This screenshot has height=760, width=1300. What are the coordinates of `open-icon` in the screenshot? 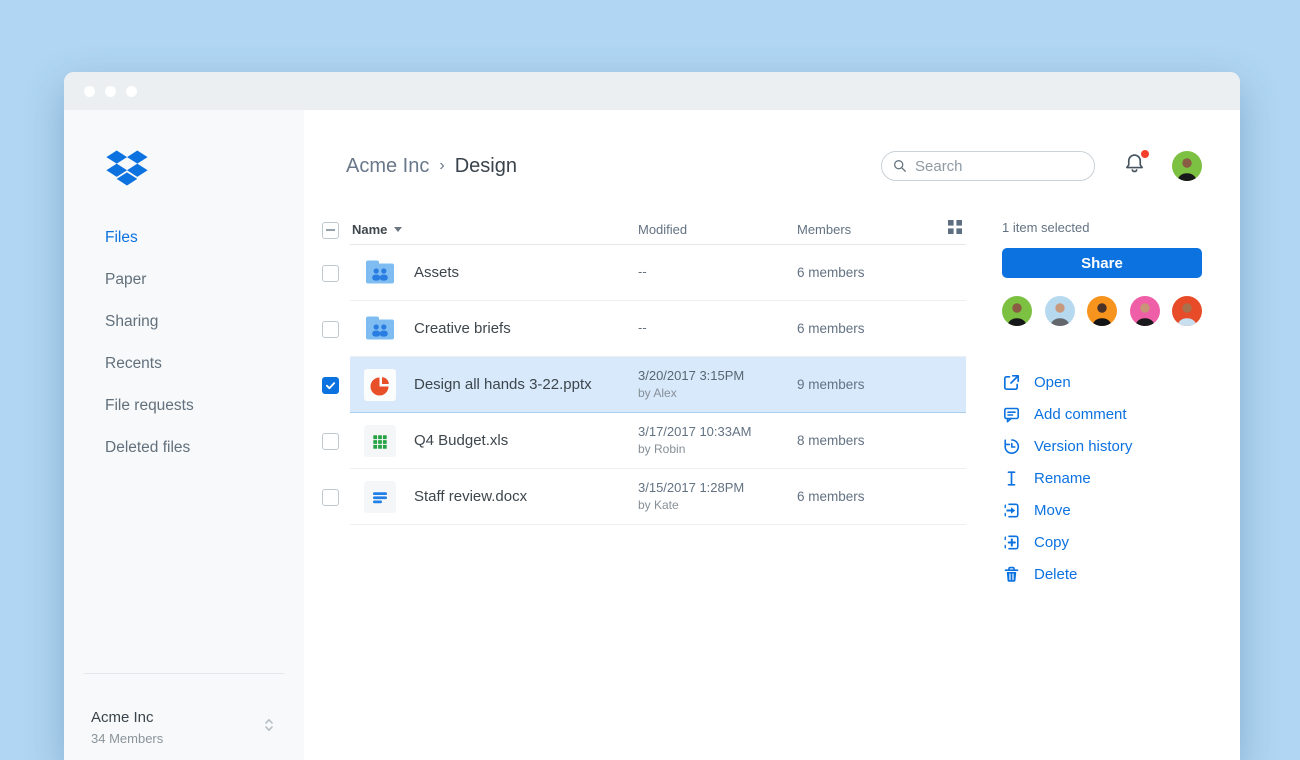 It's located at (1011, 382).